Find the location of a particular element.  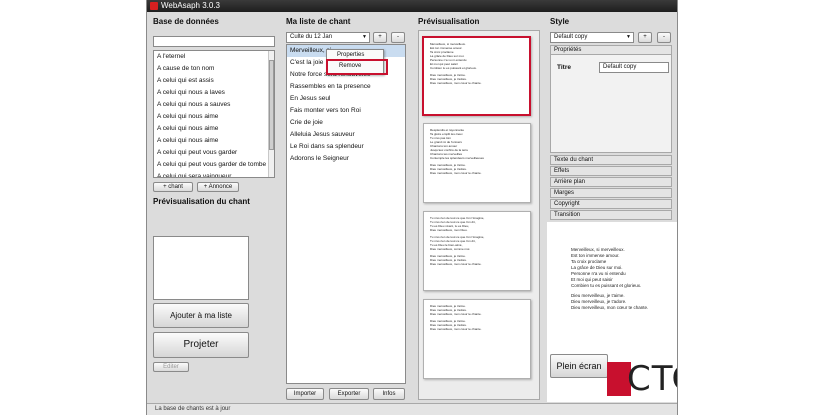

list-item: Adorons le Seigneur is located at coordinates (346, 159).